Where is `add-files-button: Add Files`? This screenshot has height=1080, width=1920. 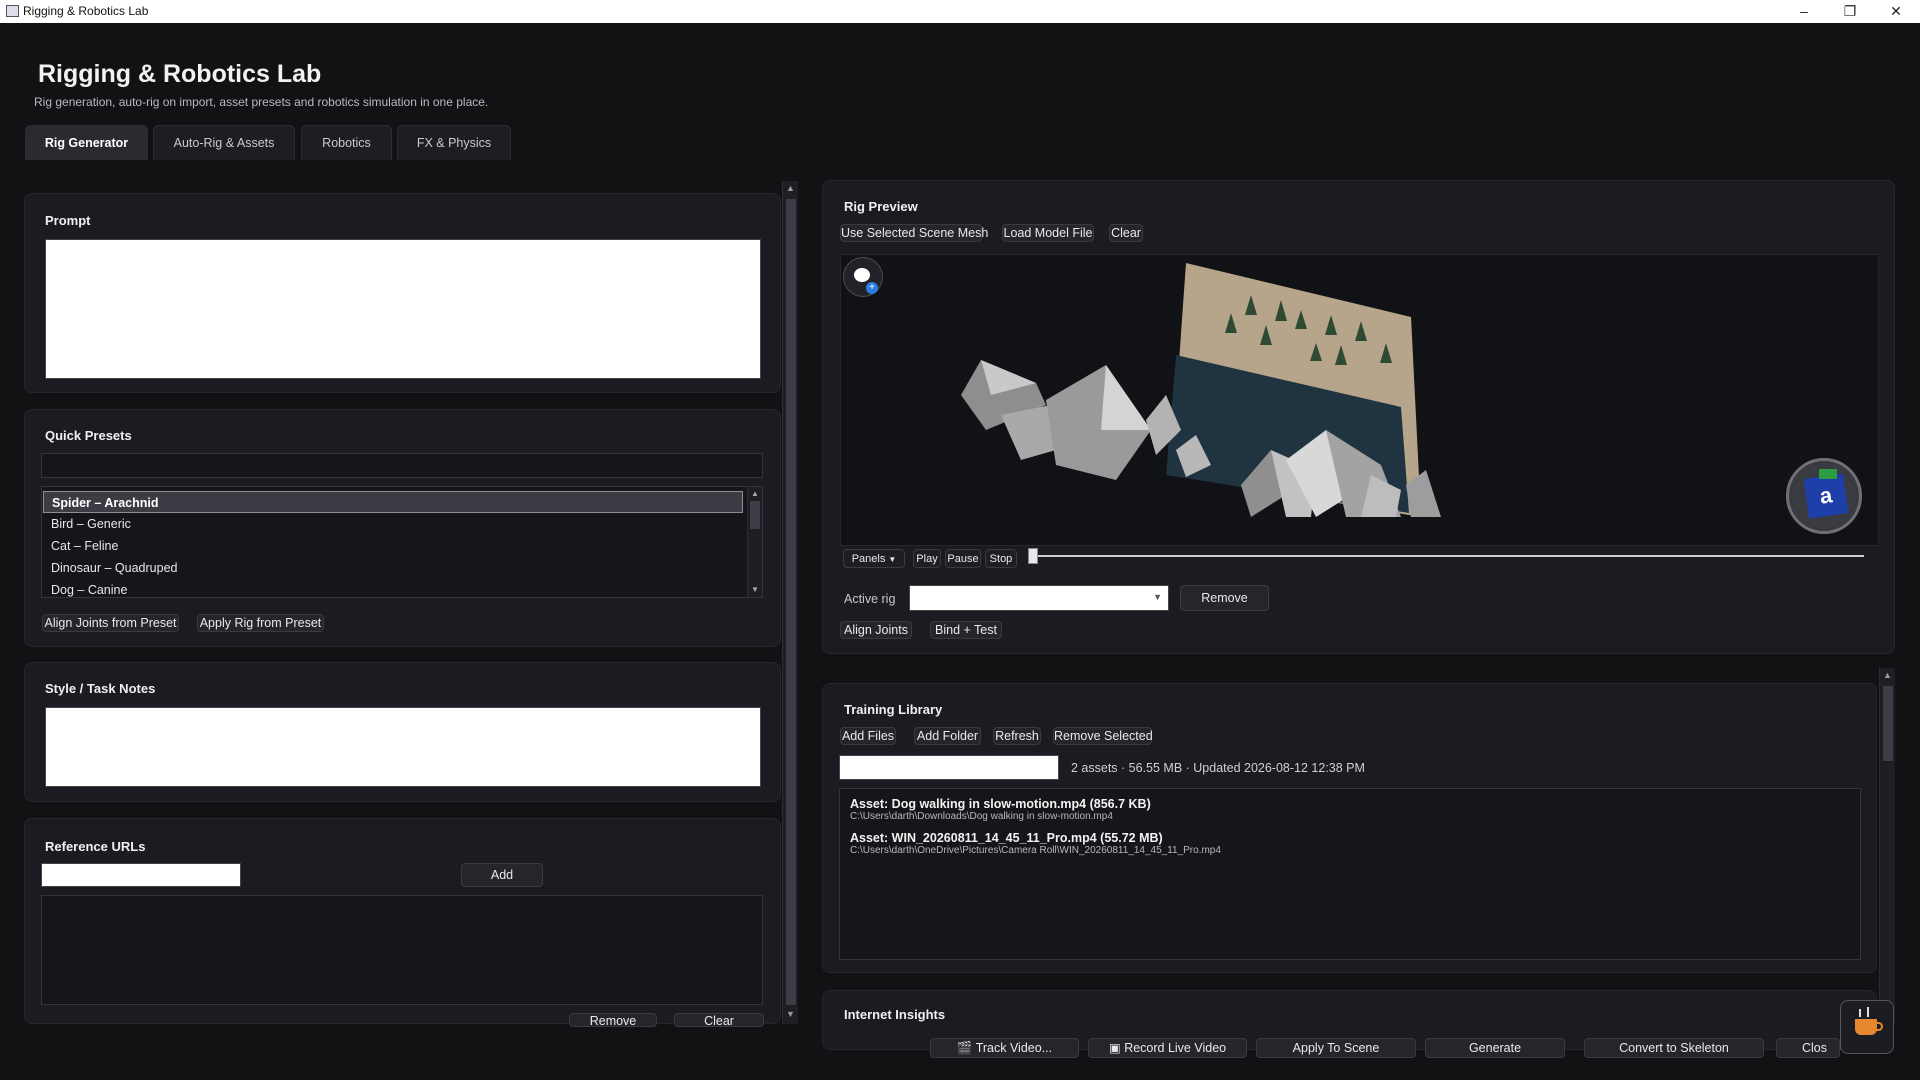 add-files-button: Add Files is located at coordinates (868, 736).